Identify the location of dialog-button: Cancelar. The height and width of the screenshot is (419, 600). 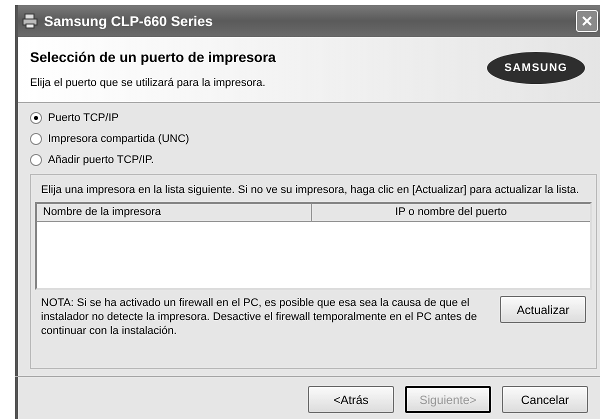
(545, 399).